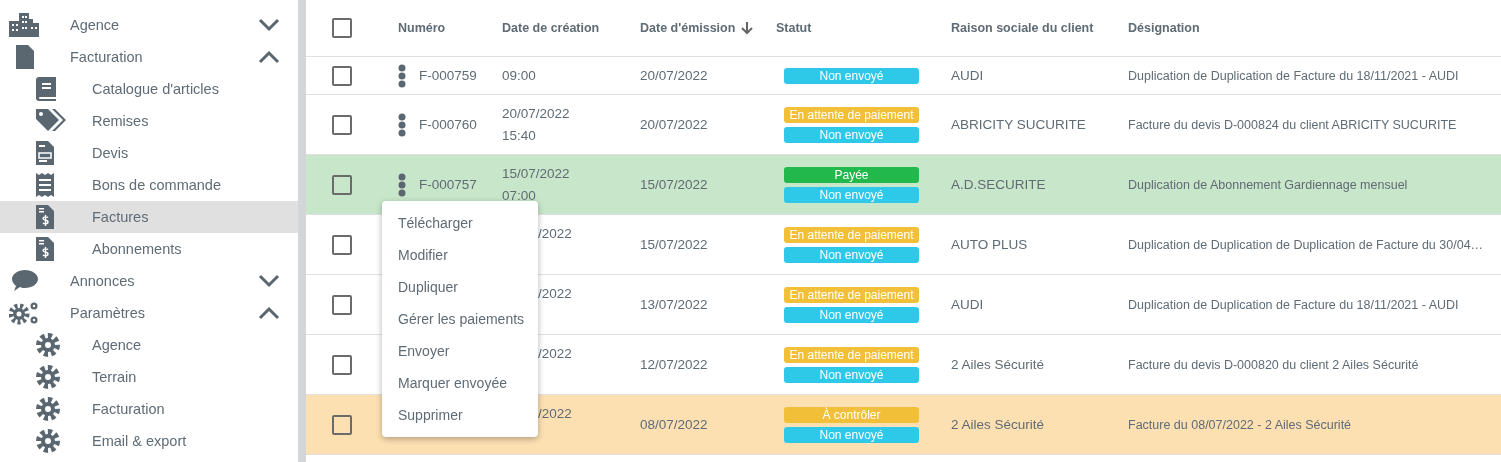 This screenshot has width=1501, height=462. Describe the element at coordinates (149, 345) in the screenshot. I see `sidebar-item: Agence` at that location.